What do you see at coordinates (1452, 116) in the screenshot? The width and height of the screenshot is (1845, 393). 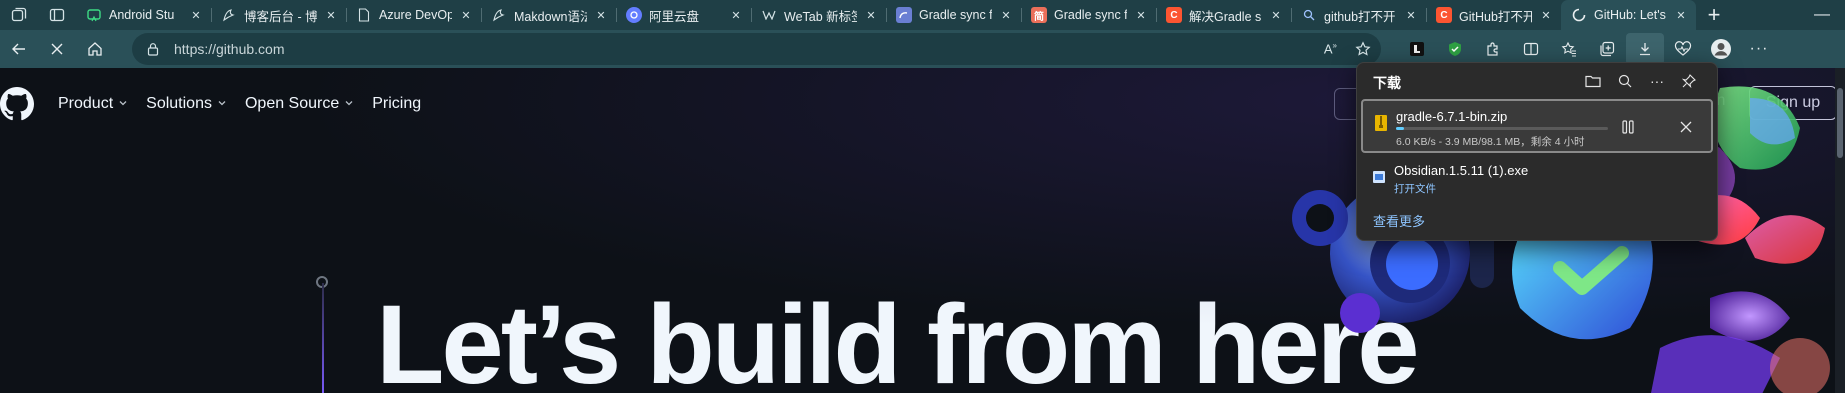 I see `download-file-name: gradle-6.7.1-bin.zip` at bounding box center [1452, 116].